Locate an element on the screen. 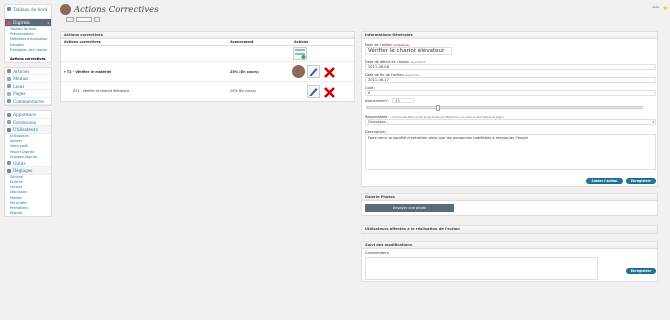 The image size is (670, 320). comment-label: Commentaire is located at coordinates (377, 252).